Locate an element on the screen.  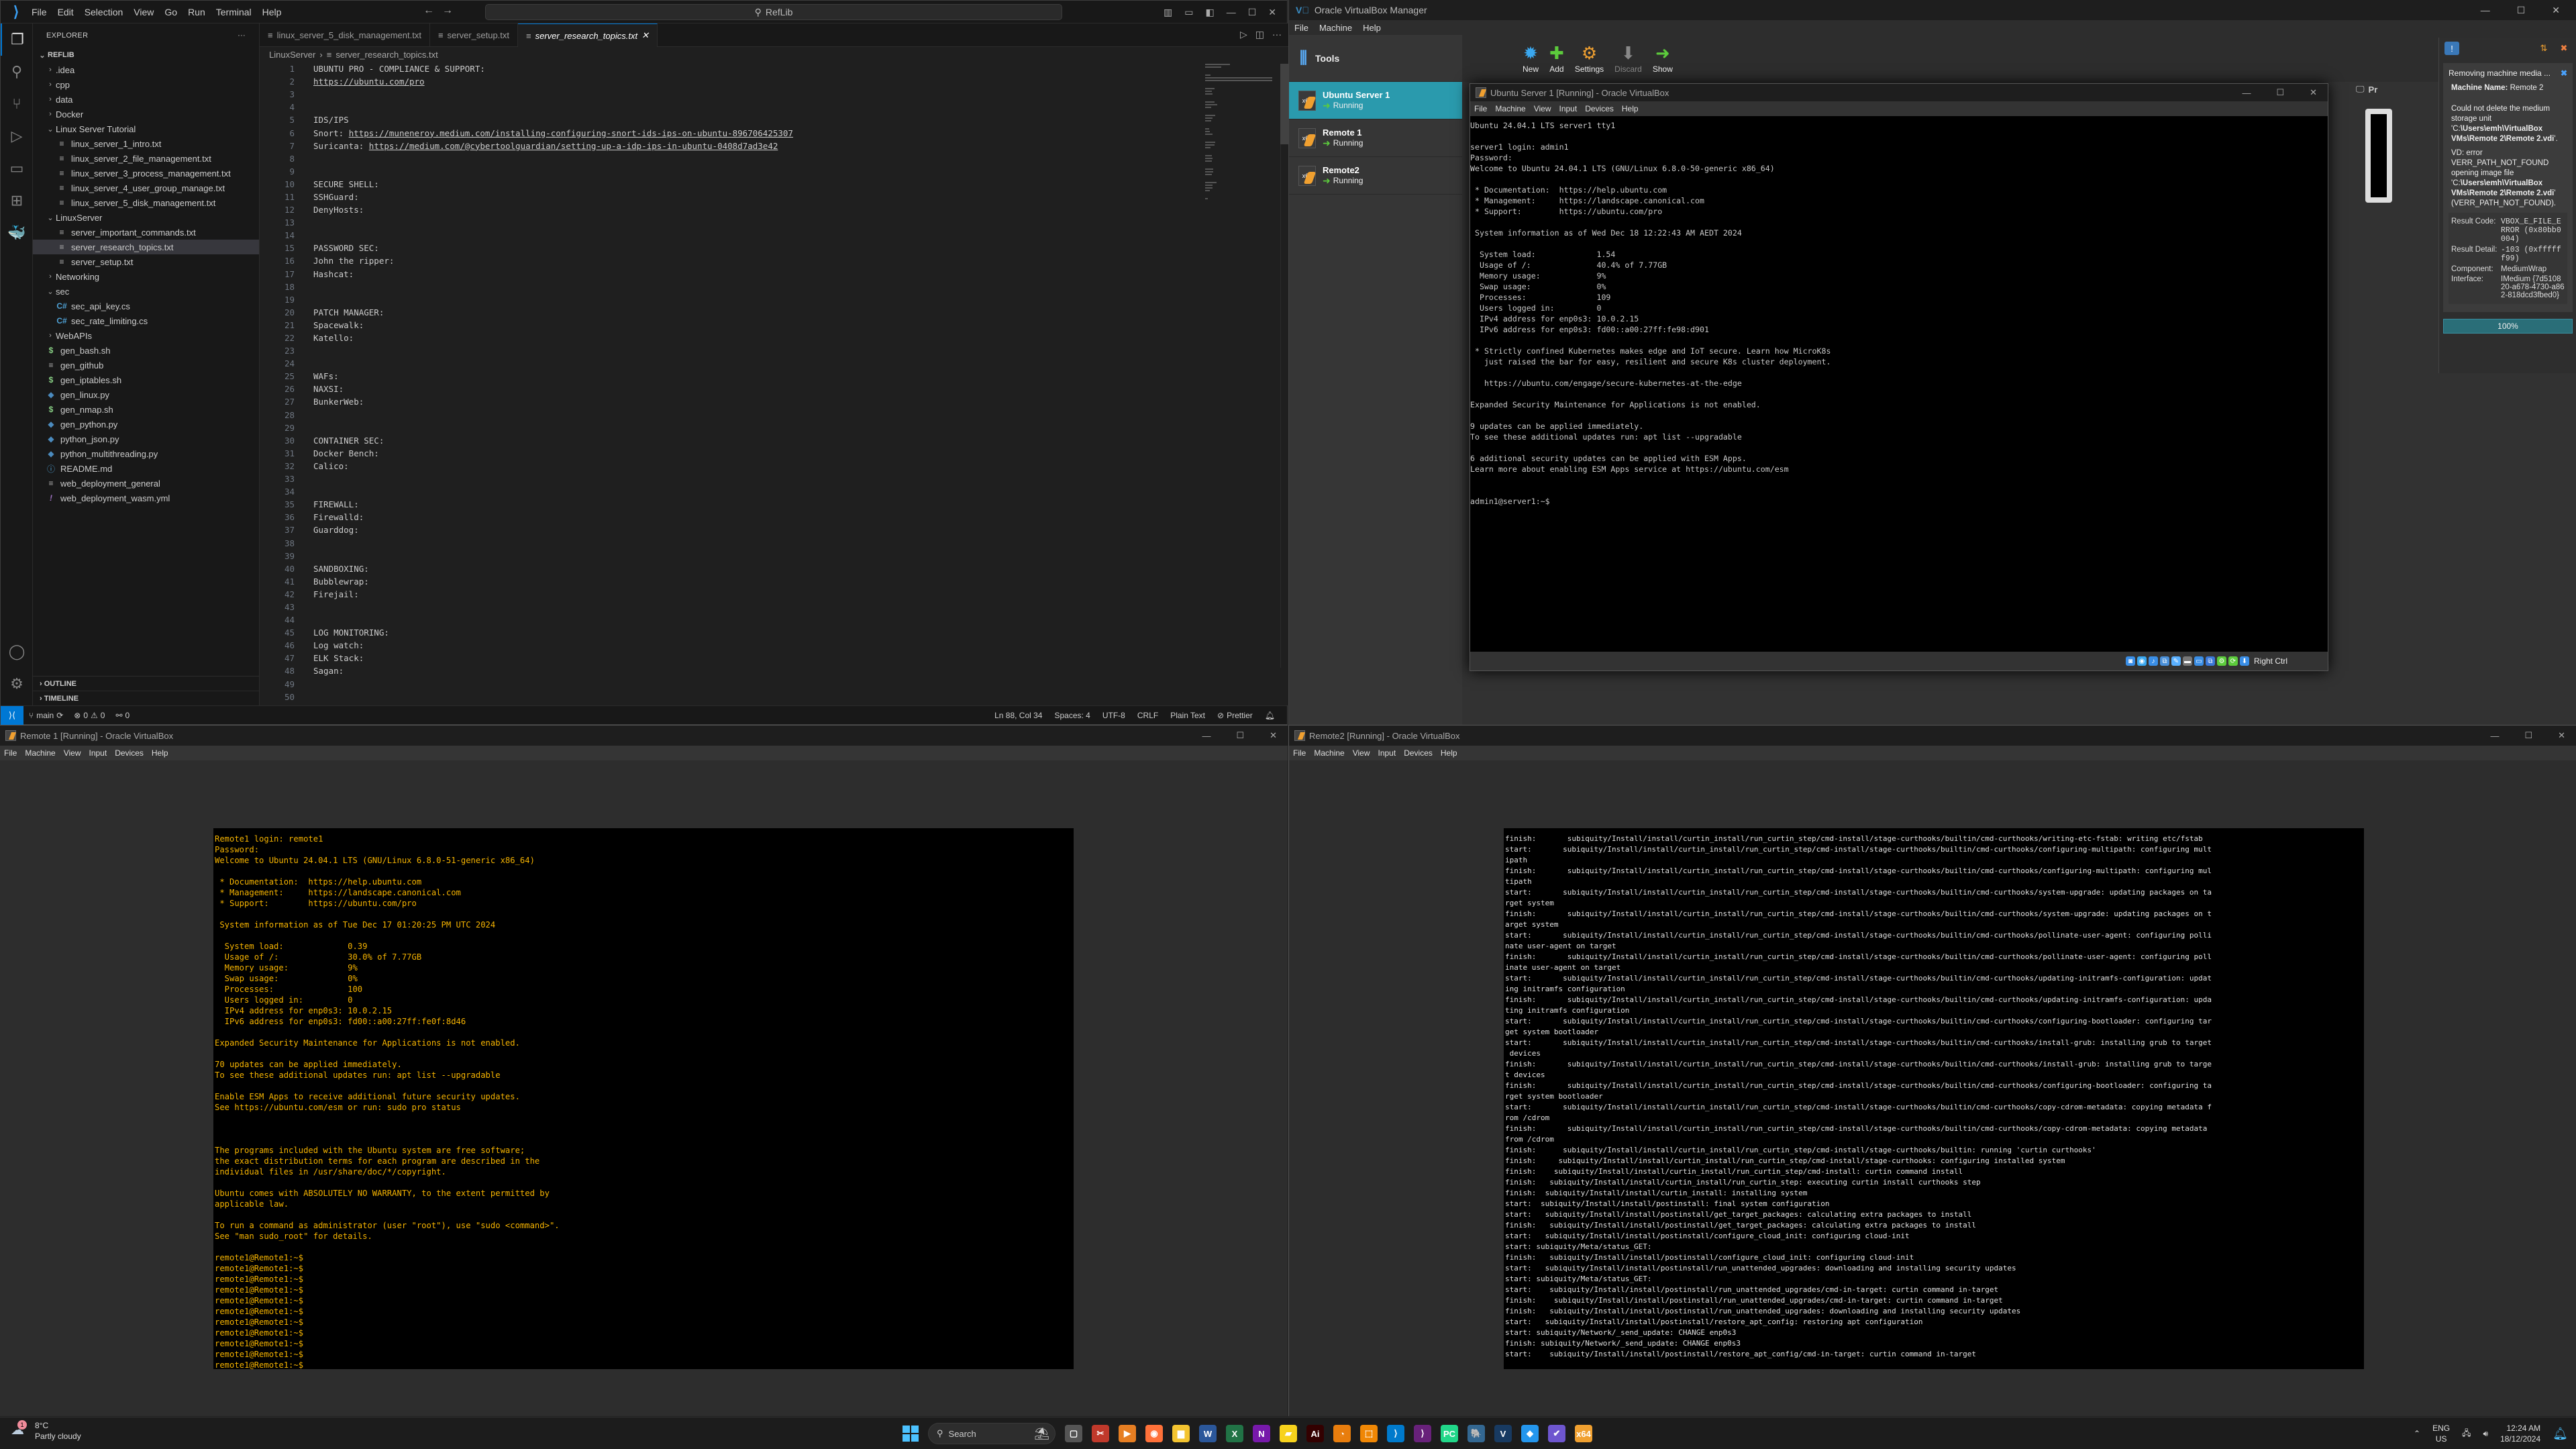
back-arrow-icon: ← is located at coordinates (428, 11).